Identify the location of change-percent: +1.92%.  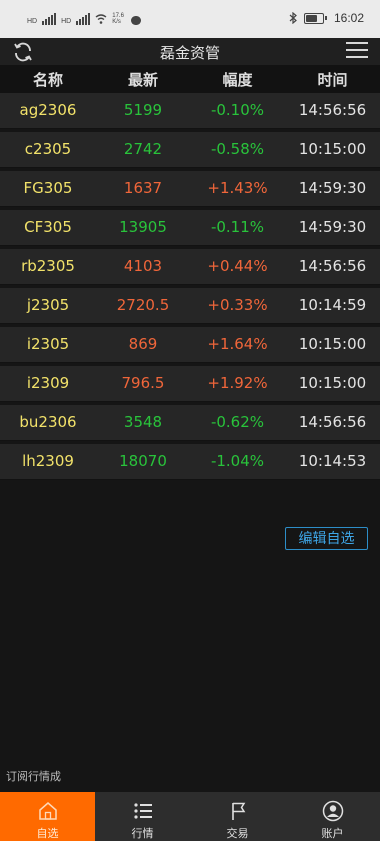
(237, 383).